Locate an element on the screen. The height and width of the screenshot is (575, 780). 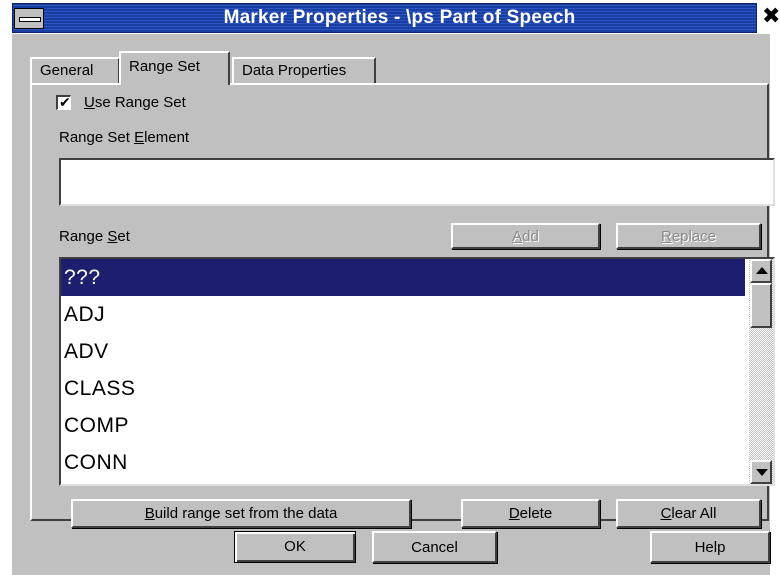
range-set-element-input is located at coordinates (417, 182).